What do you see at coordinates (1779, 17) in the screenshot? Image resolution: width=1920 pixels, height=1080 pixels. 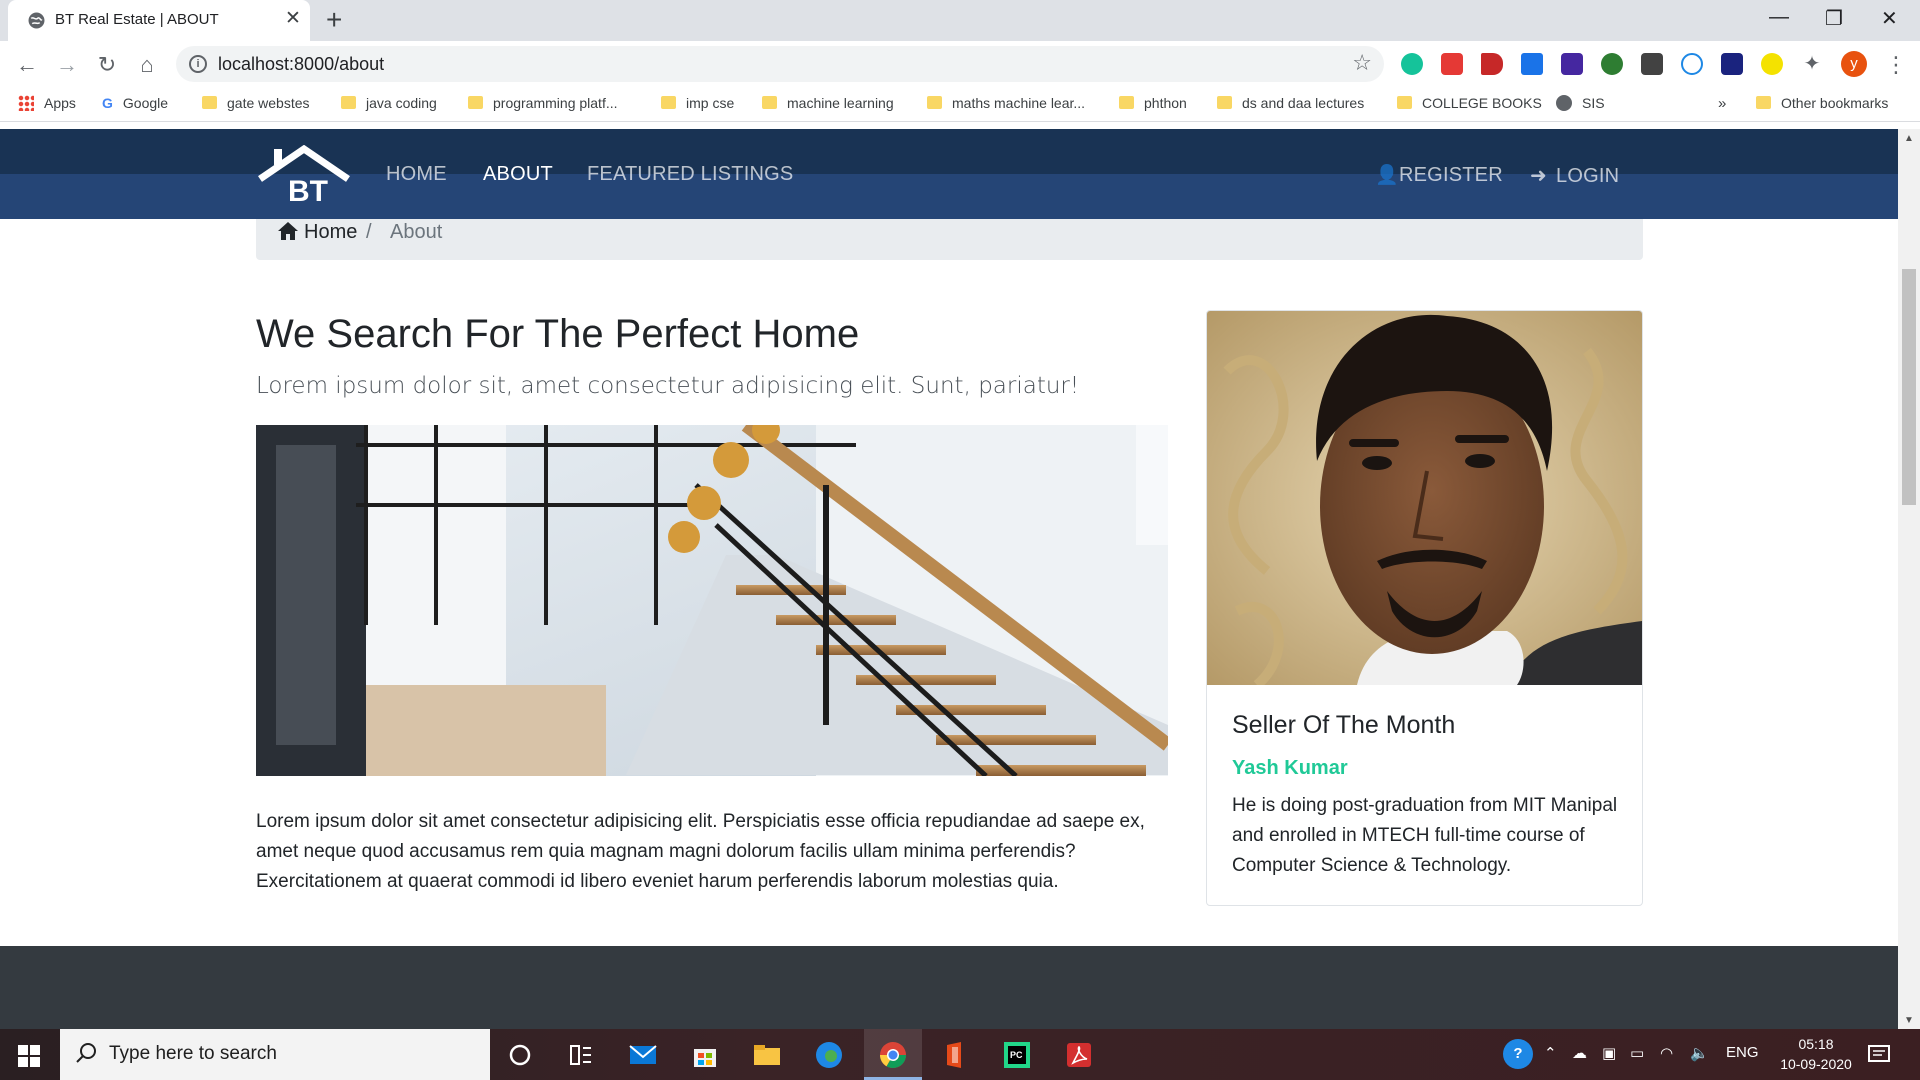 I see `minimize-icon: —` at bounding box center [1779, 17].